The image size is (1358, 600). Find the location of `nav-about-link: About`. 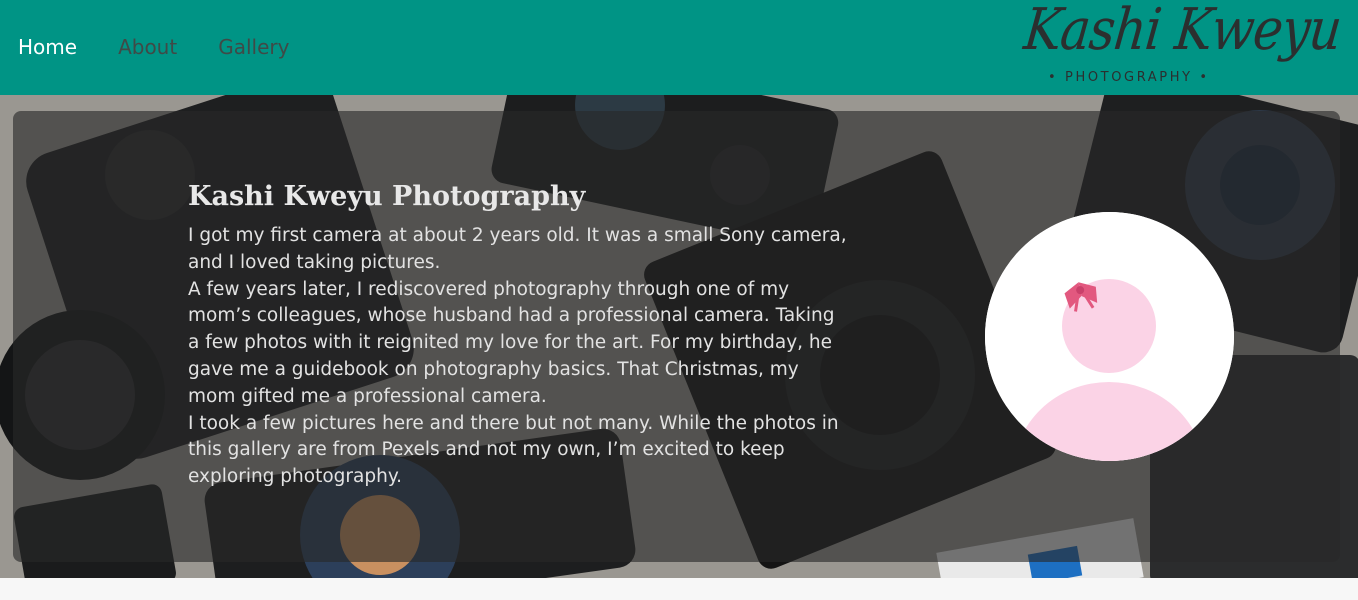

nav-about-link: About is located at coordinates (147, 47).